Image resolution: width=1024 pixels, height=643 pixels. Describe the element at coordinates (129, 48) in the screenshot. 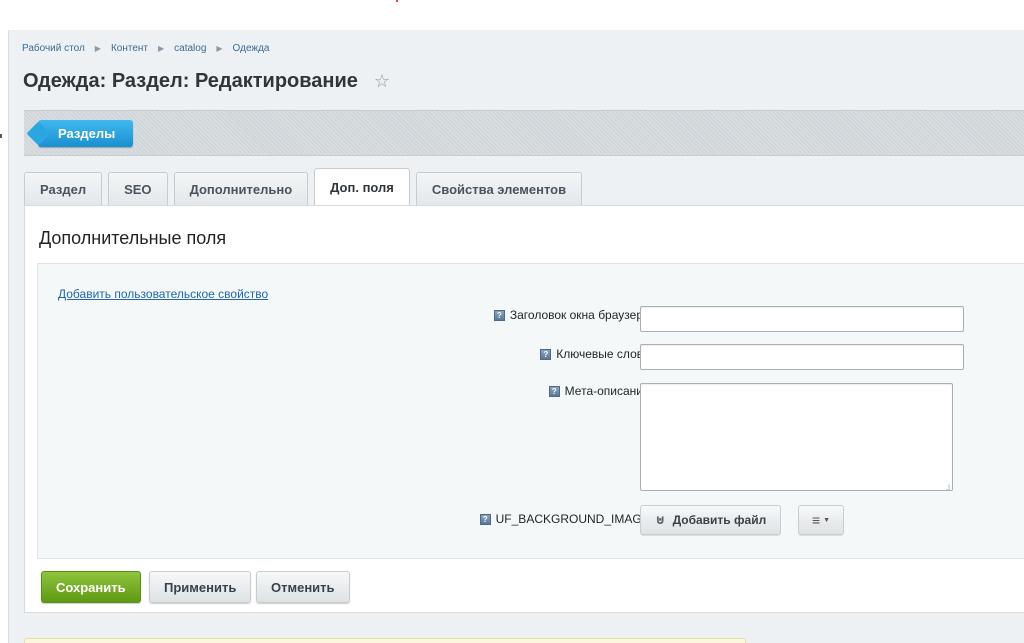

I see `breadcrumb-item-content: Контент` at that location.